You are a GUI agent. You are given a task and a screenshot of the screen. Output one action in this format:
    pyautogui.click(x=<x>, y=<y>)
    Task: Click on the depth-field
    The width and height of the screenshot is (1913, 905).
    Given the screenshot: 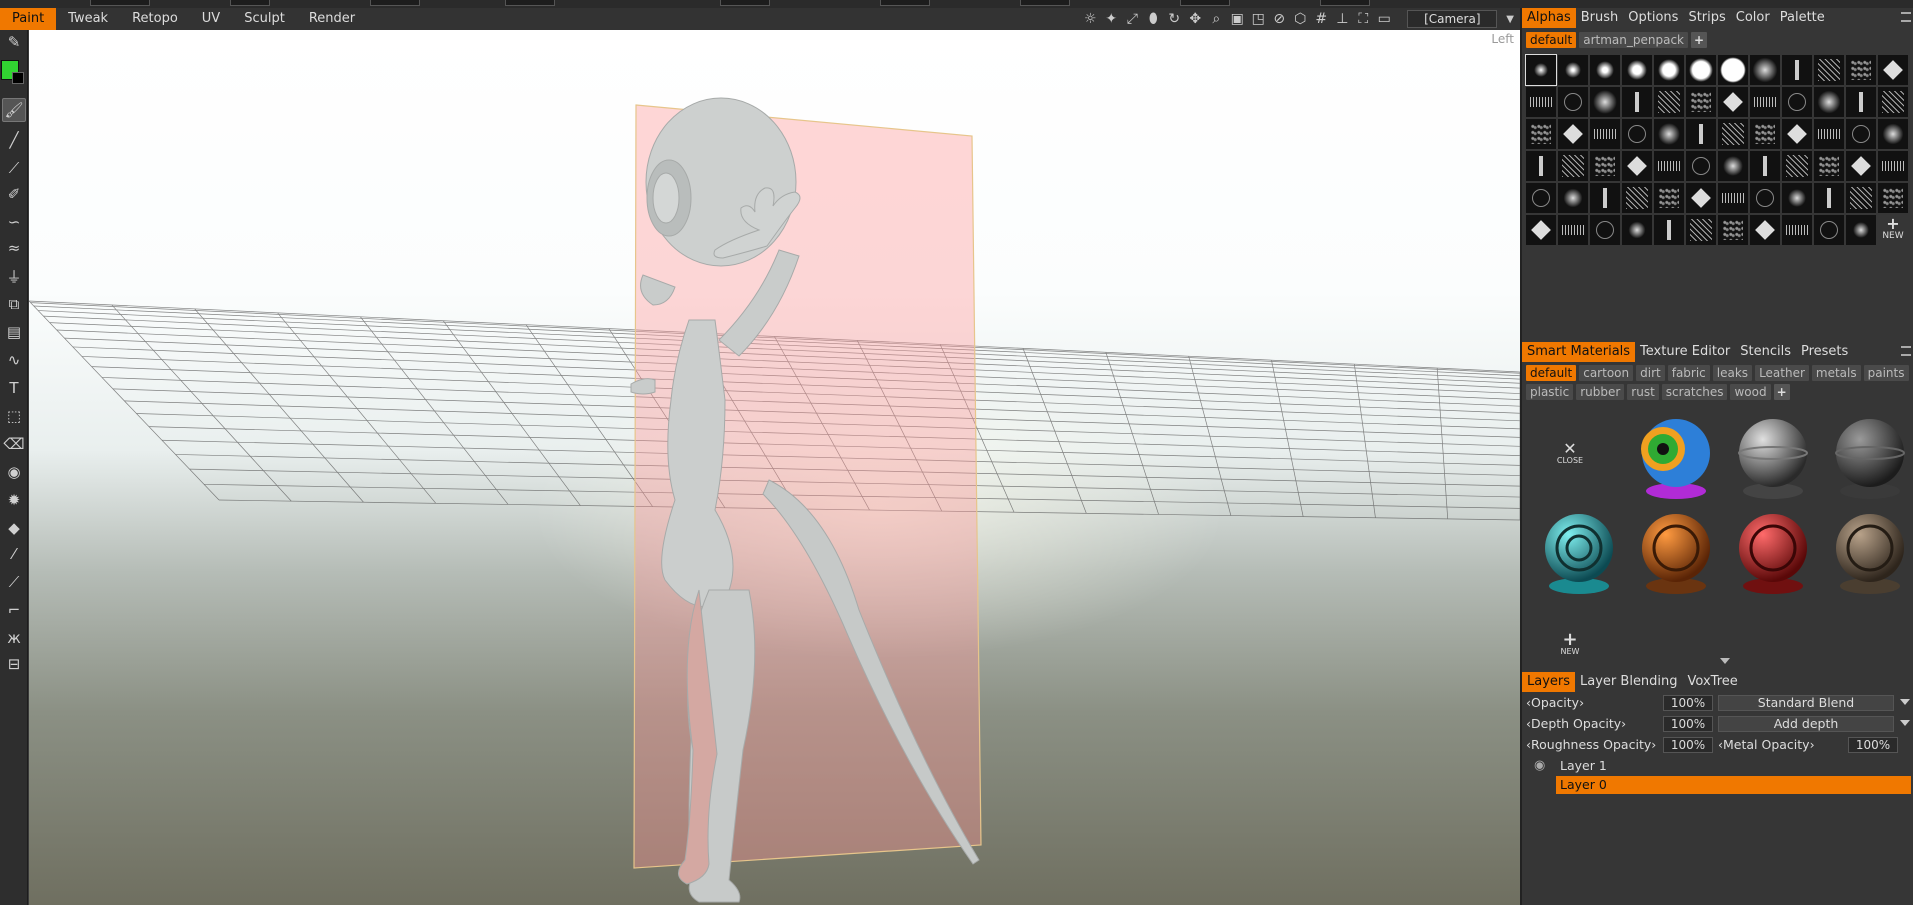 What is the action you would take?
    pyautogui.click(x=745, y=3)
    